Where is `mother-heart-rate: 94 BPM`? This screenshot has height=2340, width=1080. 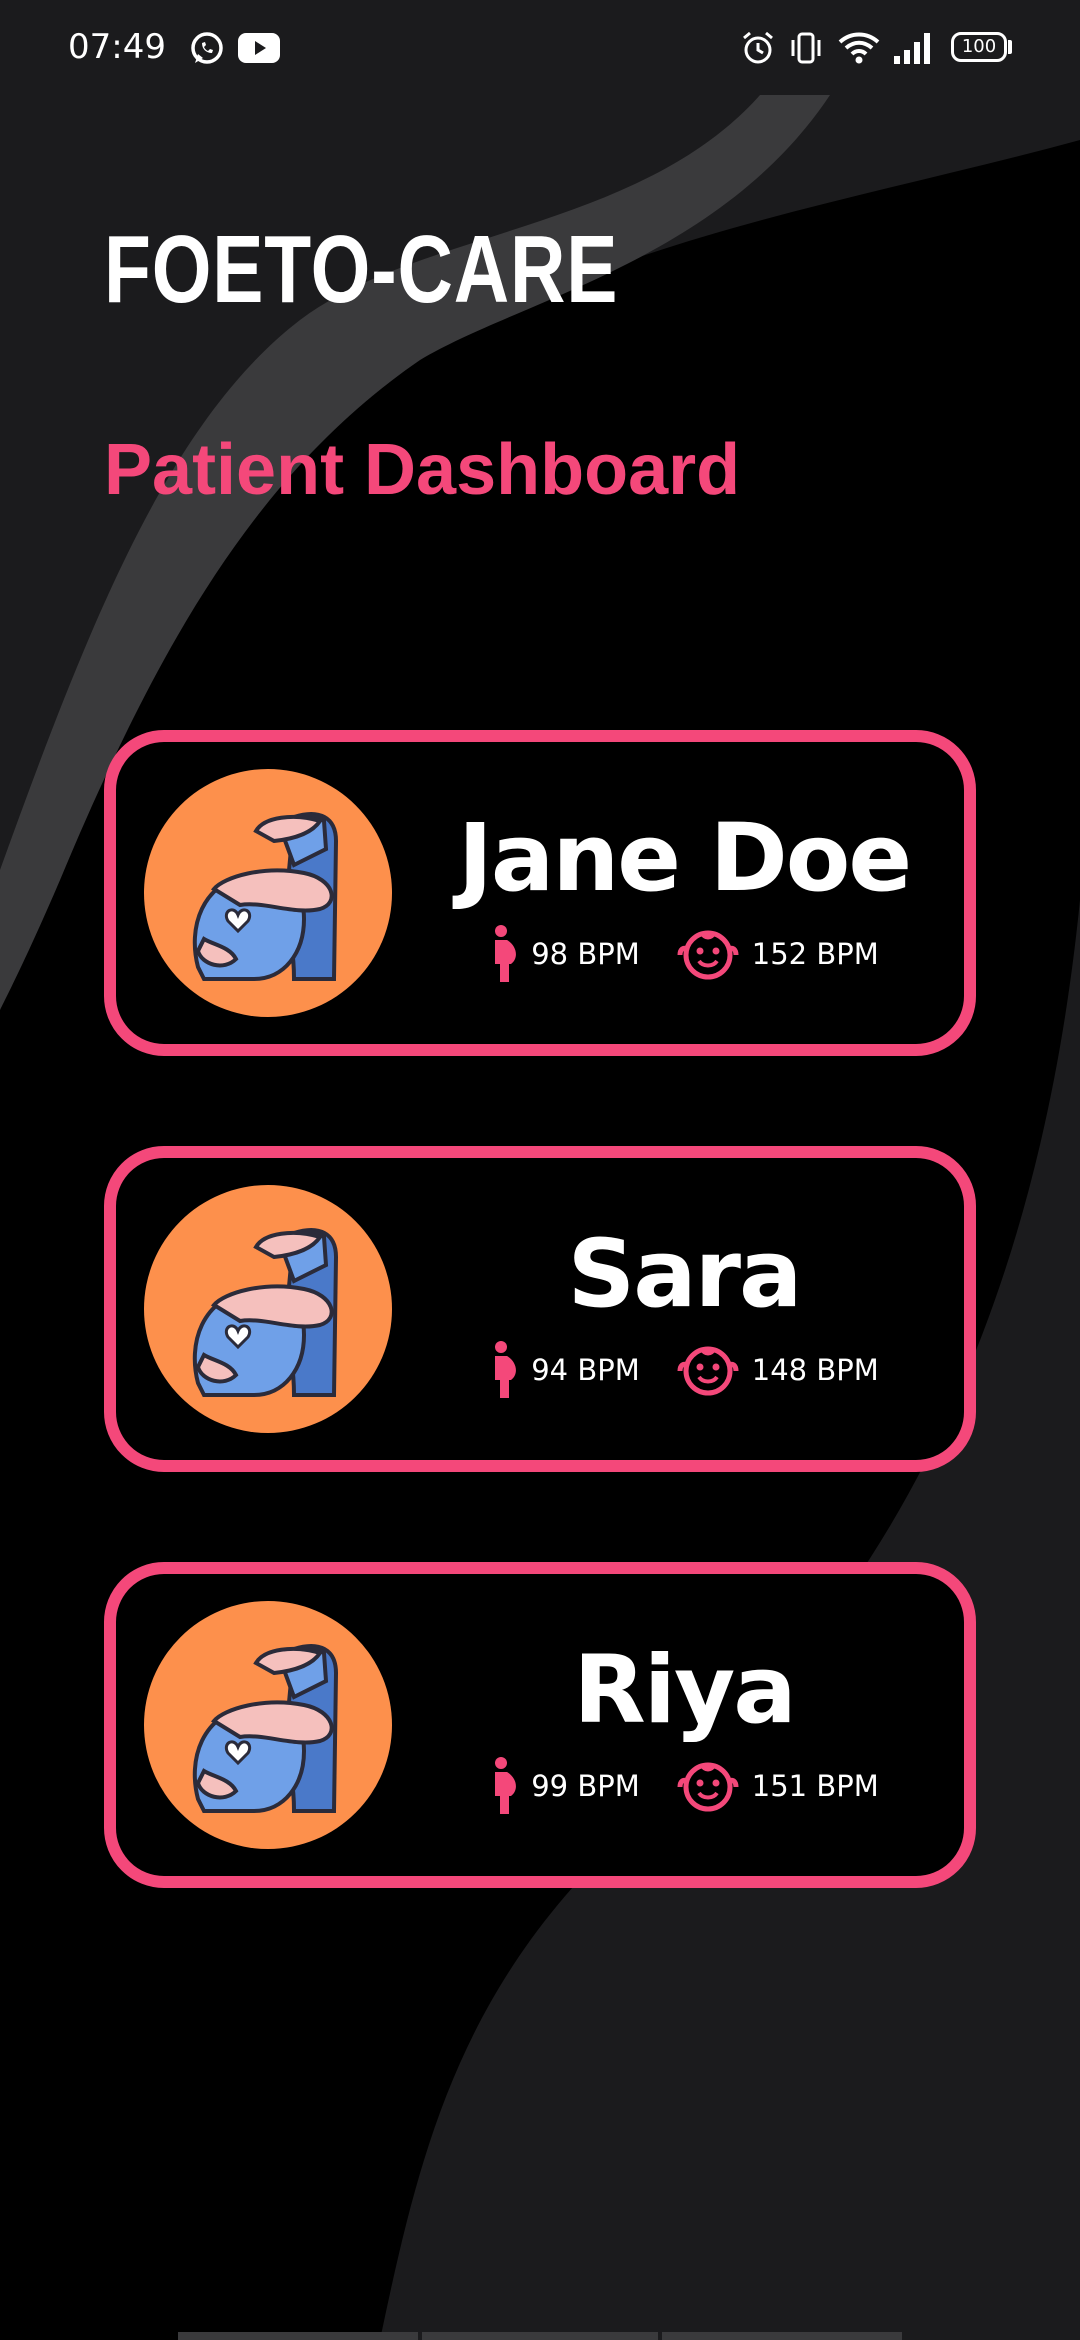 mother-heart-rate: 94 BPM is located at coordinates (564, 1370).